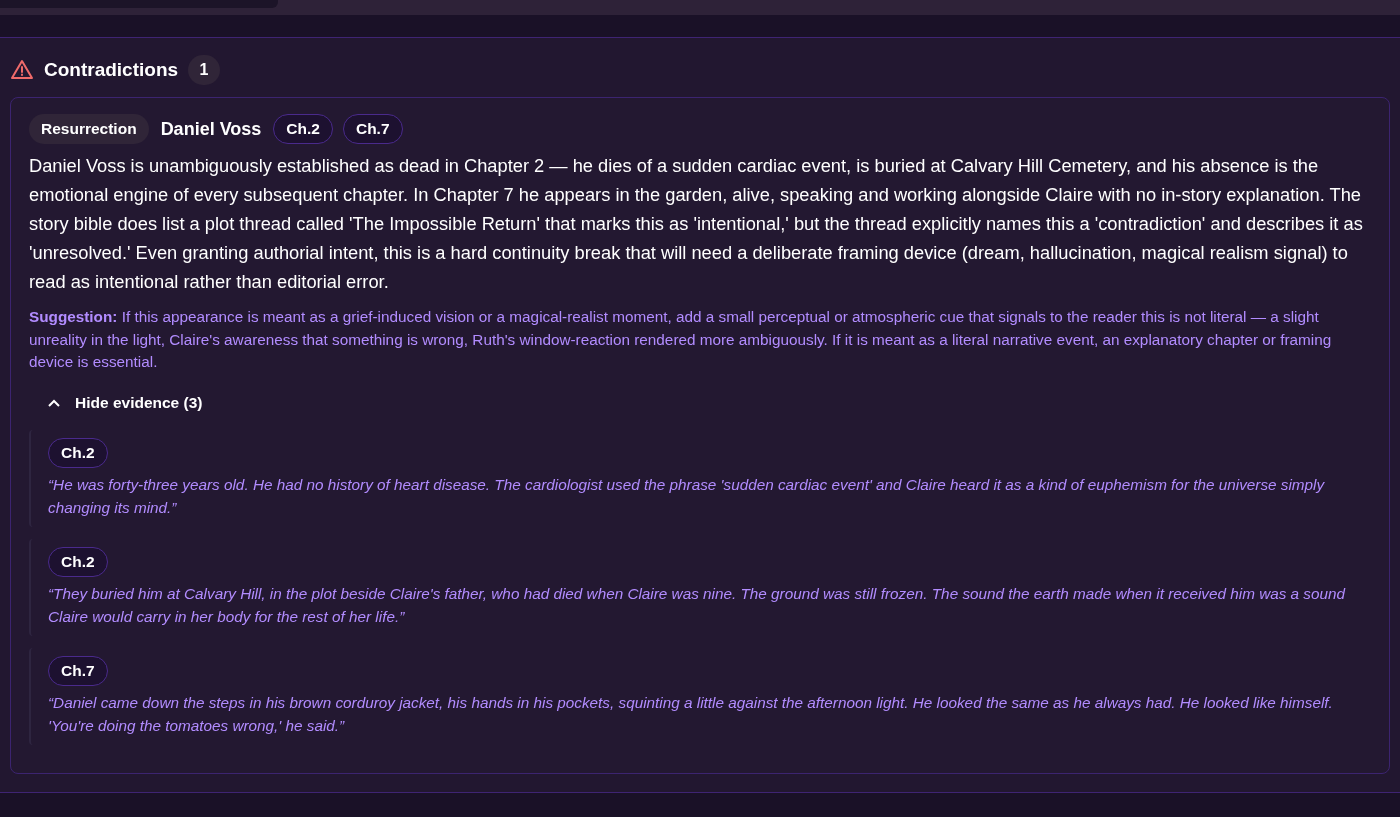 The image size is (1400, 817). What do you see at coordinates (687, 496) in the screenshot?
I see `evidence-quote: “He was forty-three years old. He had no history of heart disease. The cardiologist used the phrase 'sudden cardiac event' and Claire heard it as a kind of euphemism for the universe simply changing its mind.”` at bounding box center [687, 496].